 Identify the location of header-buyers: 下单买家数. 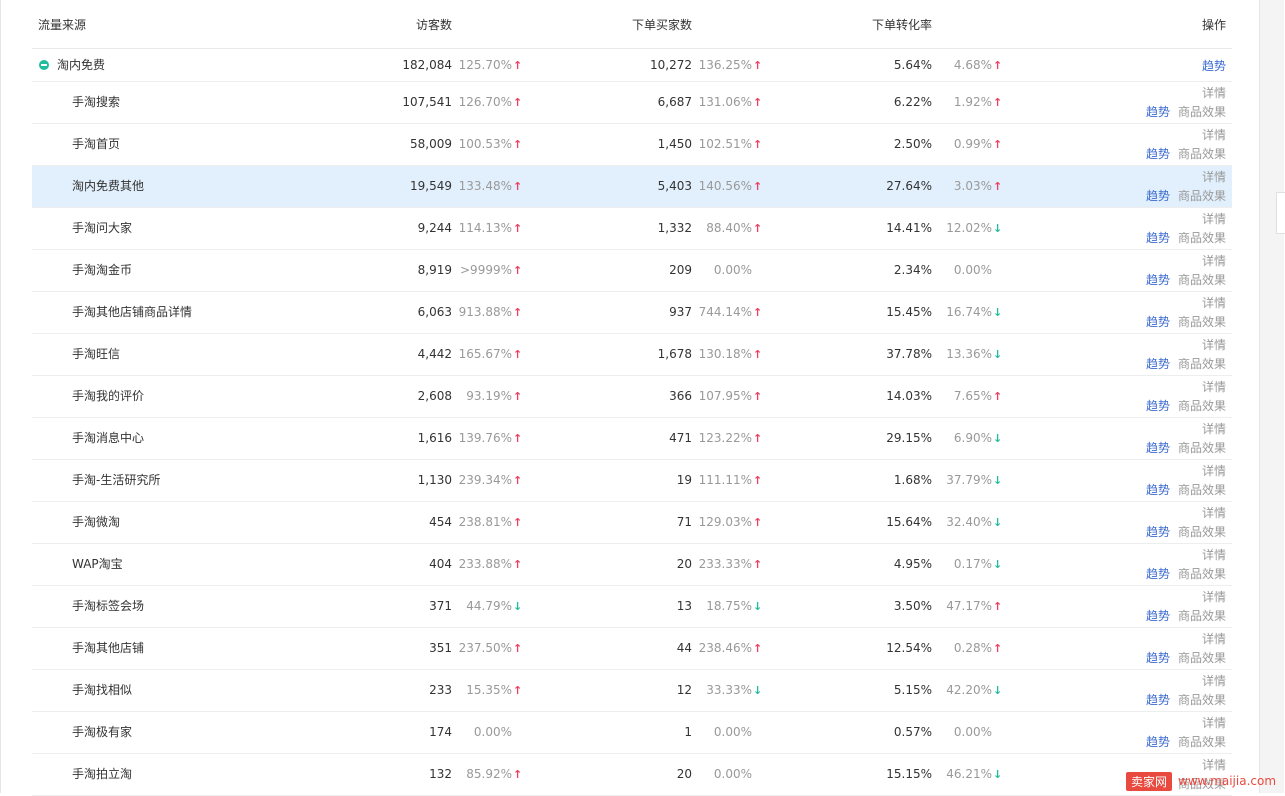
(661, 25).